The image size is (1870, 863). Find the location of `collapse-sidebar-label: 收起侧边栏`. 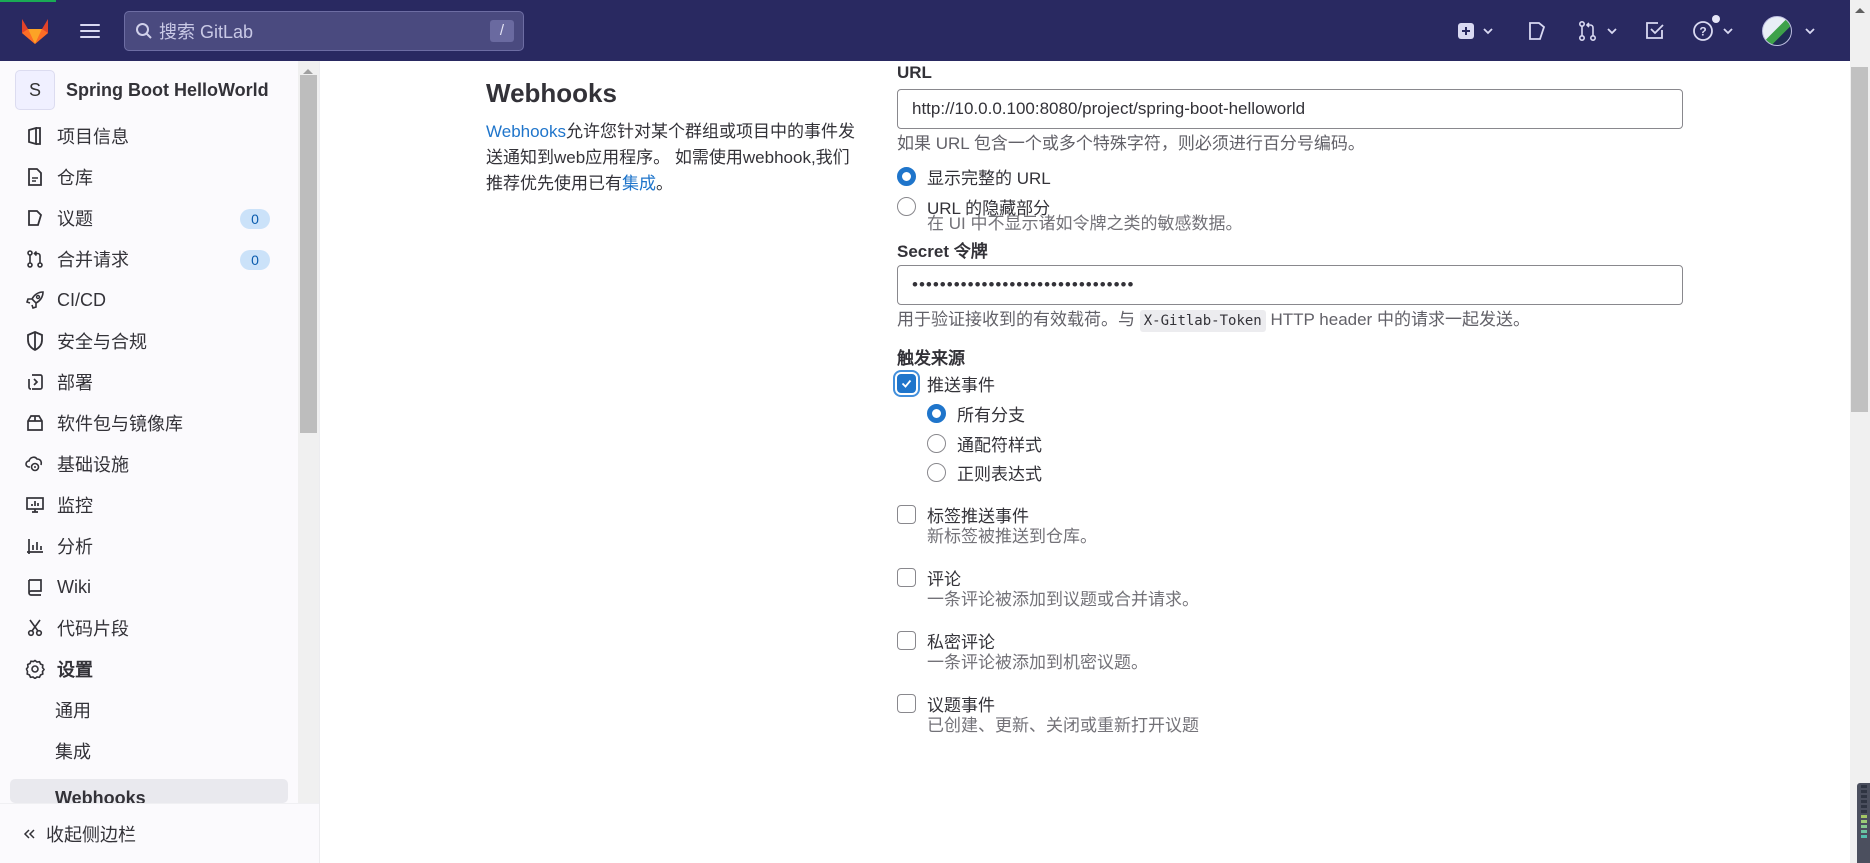

collapse-sidebar-label: 收起侧边栏 is located at coordinates (91, 834).